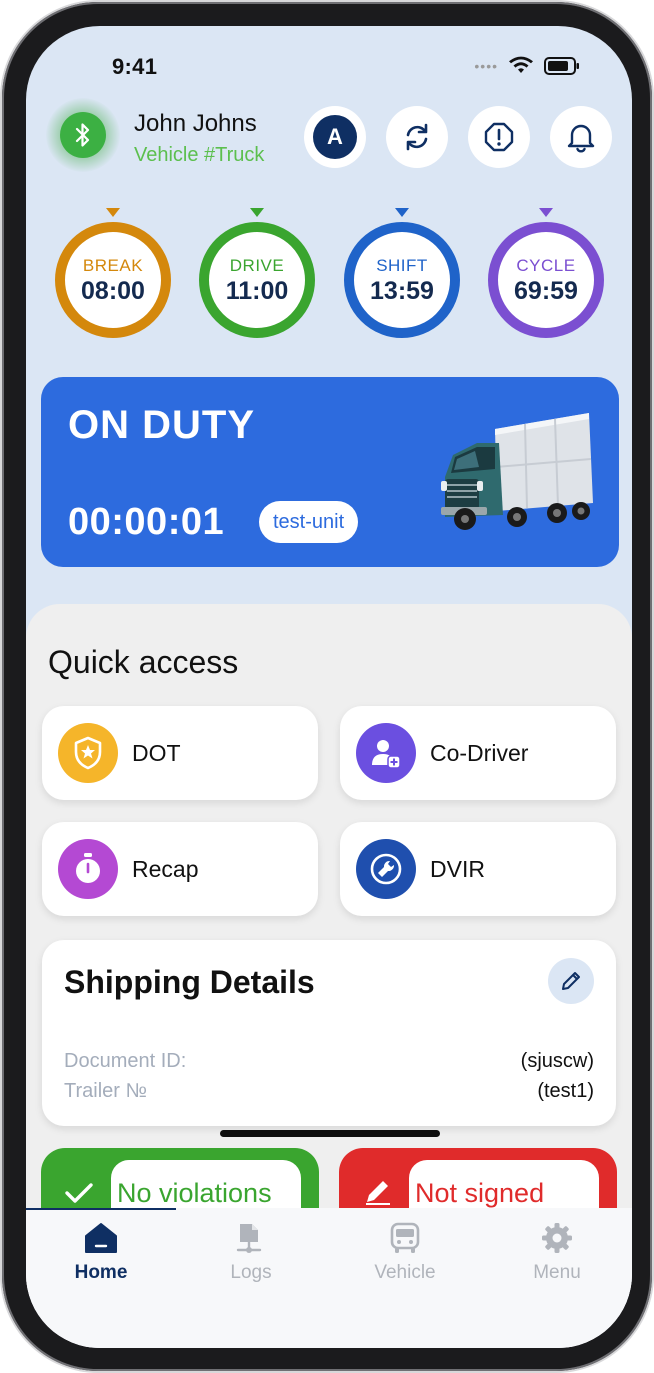 The height and width of the screenshot is (1373, 654). I want to click on bell-icon, so click(581, 138).